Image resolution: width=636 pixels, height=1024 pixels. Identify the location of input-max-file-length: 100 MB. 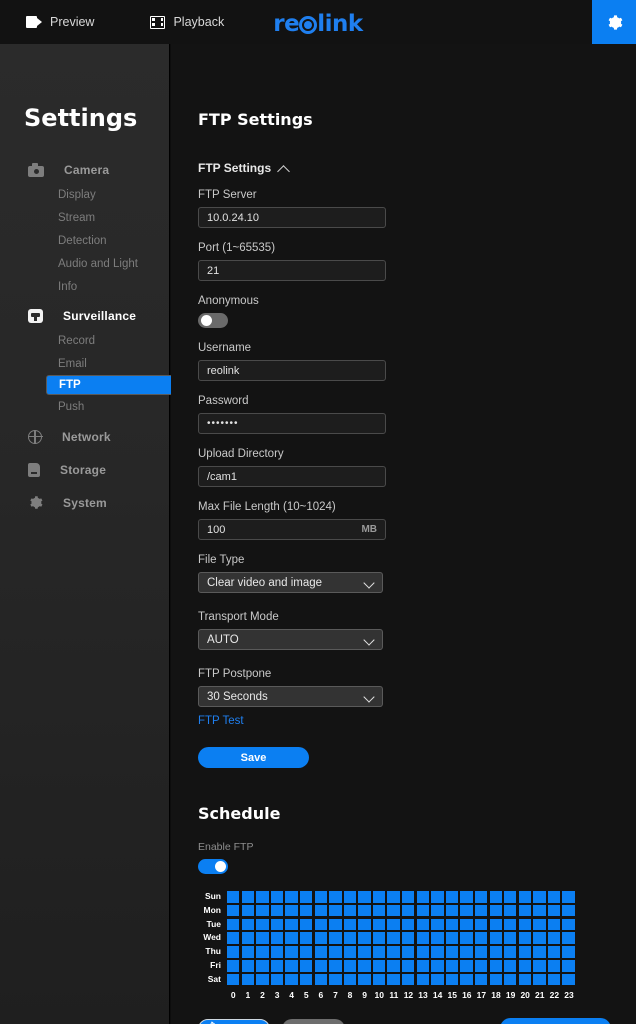
(292, 529).